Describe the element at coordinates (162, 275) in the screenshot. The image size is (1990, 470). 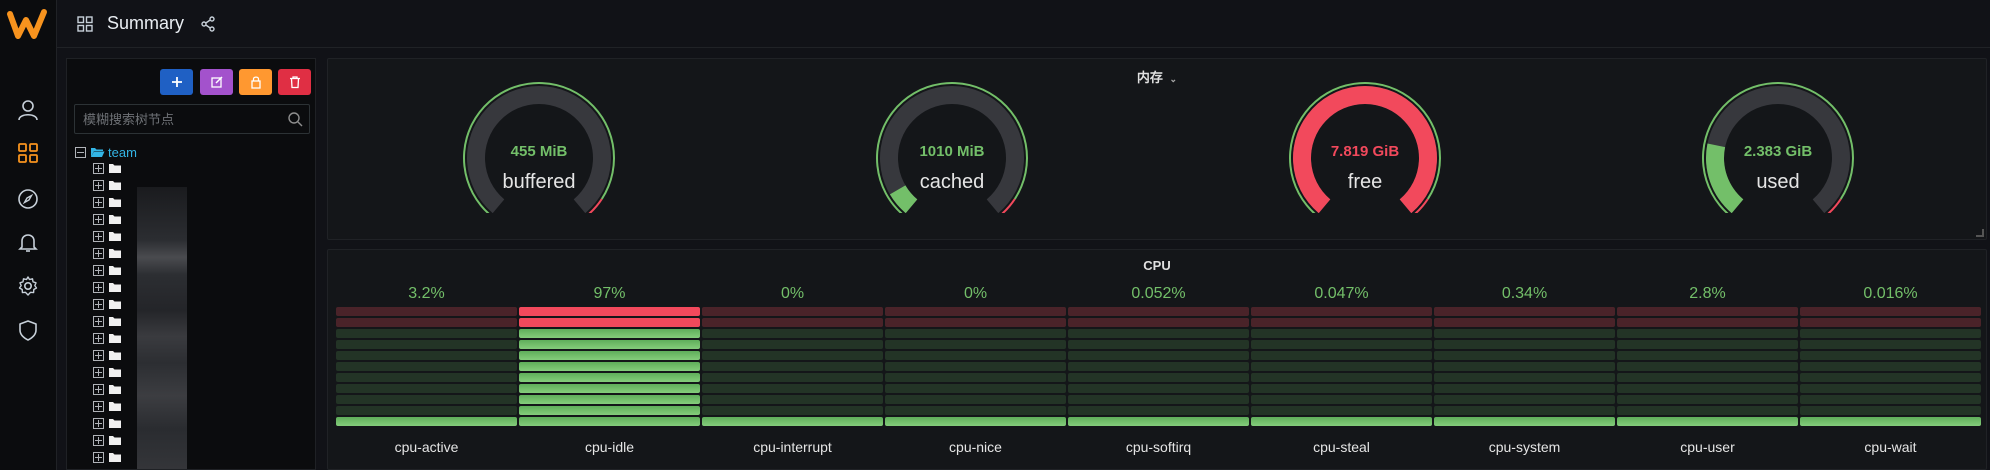
I see `redacted-node-labels` at that location.